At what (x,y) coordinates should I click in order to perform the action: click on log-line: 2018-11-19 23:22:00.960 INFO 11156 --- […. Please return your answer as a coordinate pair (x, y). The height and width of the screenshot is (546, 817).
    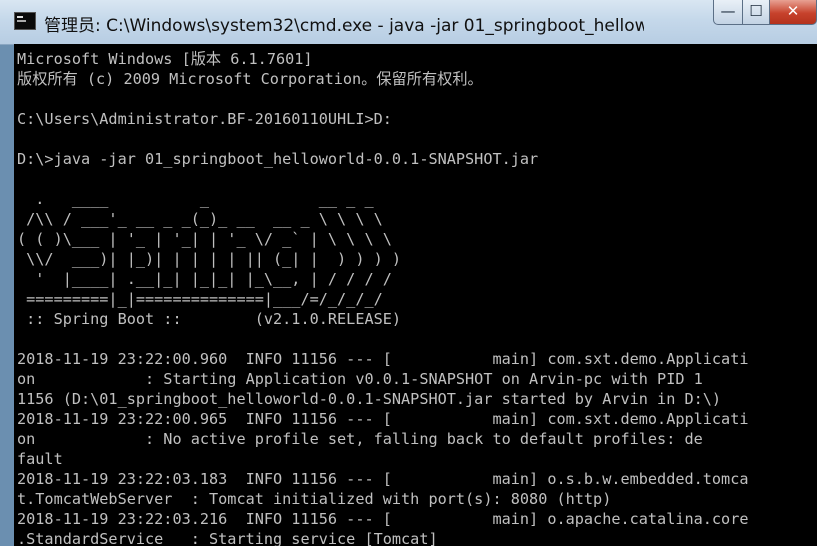
    Looking at the image, I should click on (383, 359).